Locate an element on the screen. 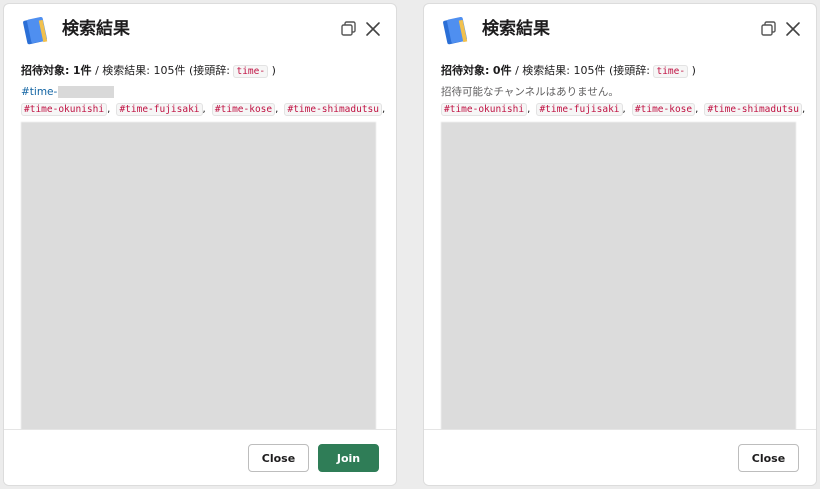 This screenshot has width=820, height=489. empty-message: 招待可能なチャンネルはありません。 is located at coordinates (530, 92).